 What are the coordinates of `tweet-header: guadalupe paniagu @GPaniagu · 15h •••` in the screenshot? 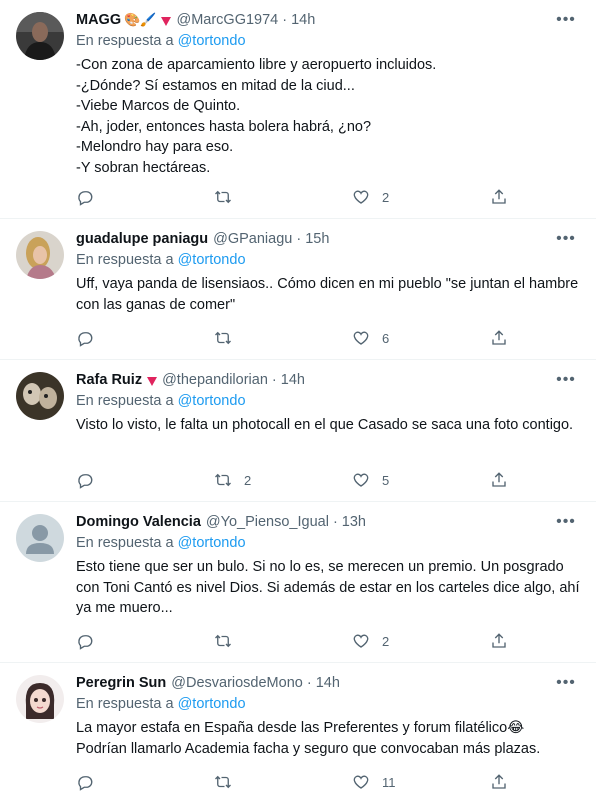 It's located at (329, 239).